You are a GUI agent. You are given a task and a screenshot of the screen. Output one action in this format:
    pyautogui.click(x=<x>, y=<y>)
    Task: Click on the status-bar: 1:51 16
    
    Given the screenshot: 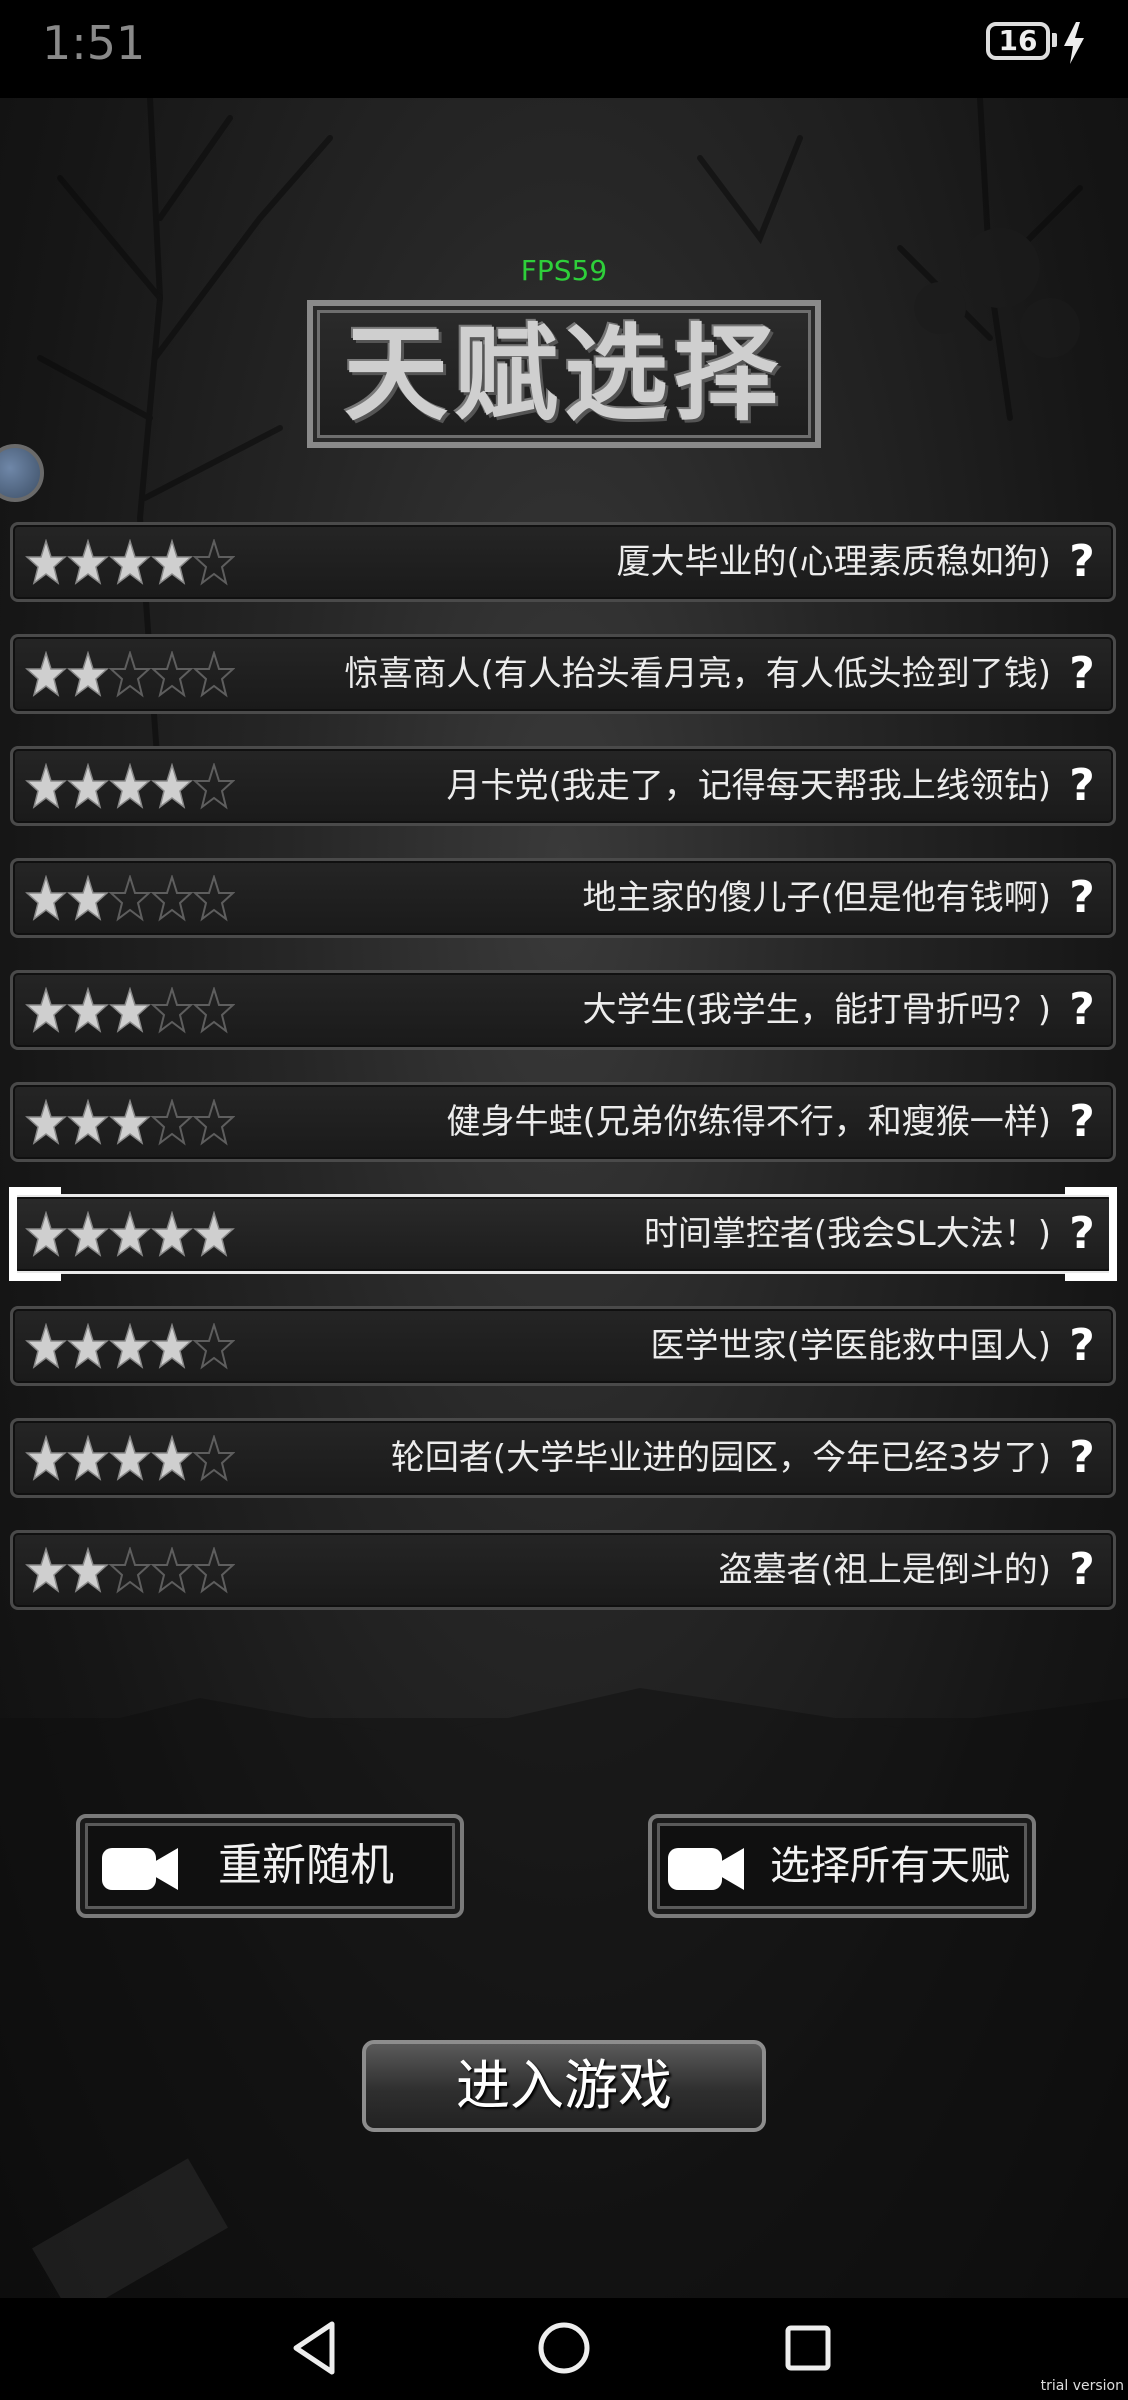 What is the action you would take?
    pyautogui.click(x=564, y=49)
    